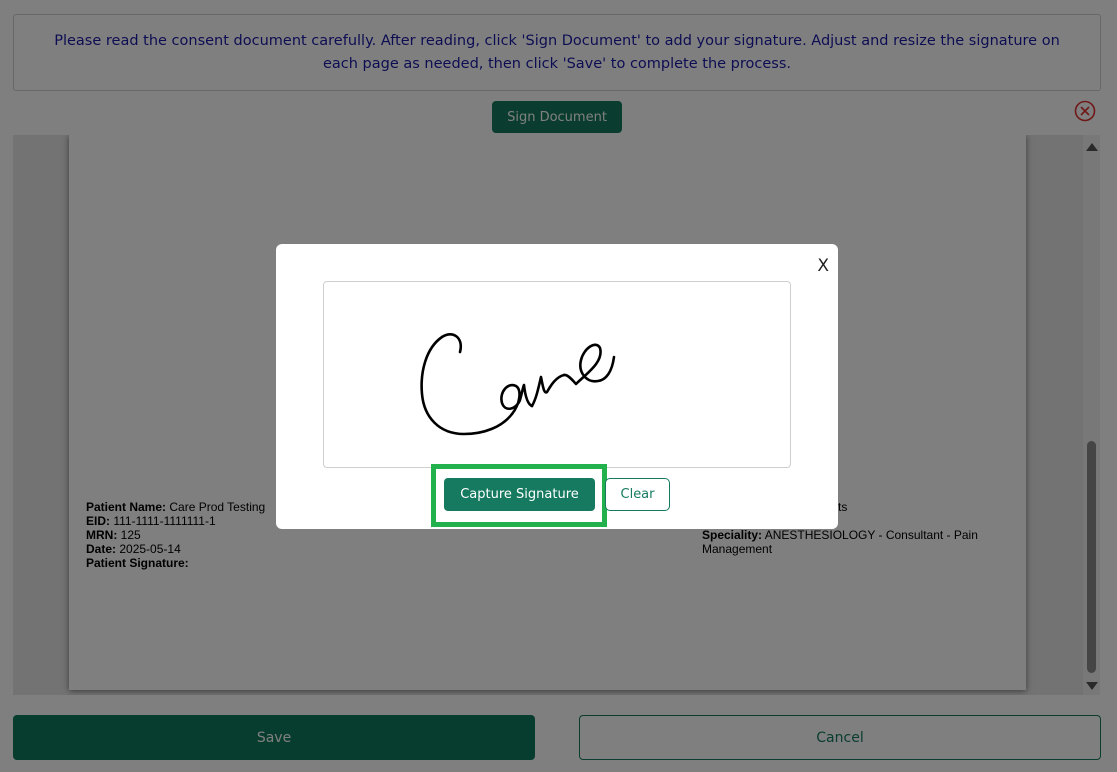 The width and height of the screenshot is (1117, 772). I want to click on signature-drawing, so click(518, 384).